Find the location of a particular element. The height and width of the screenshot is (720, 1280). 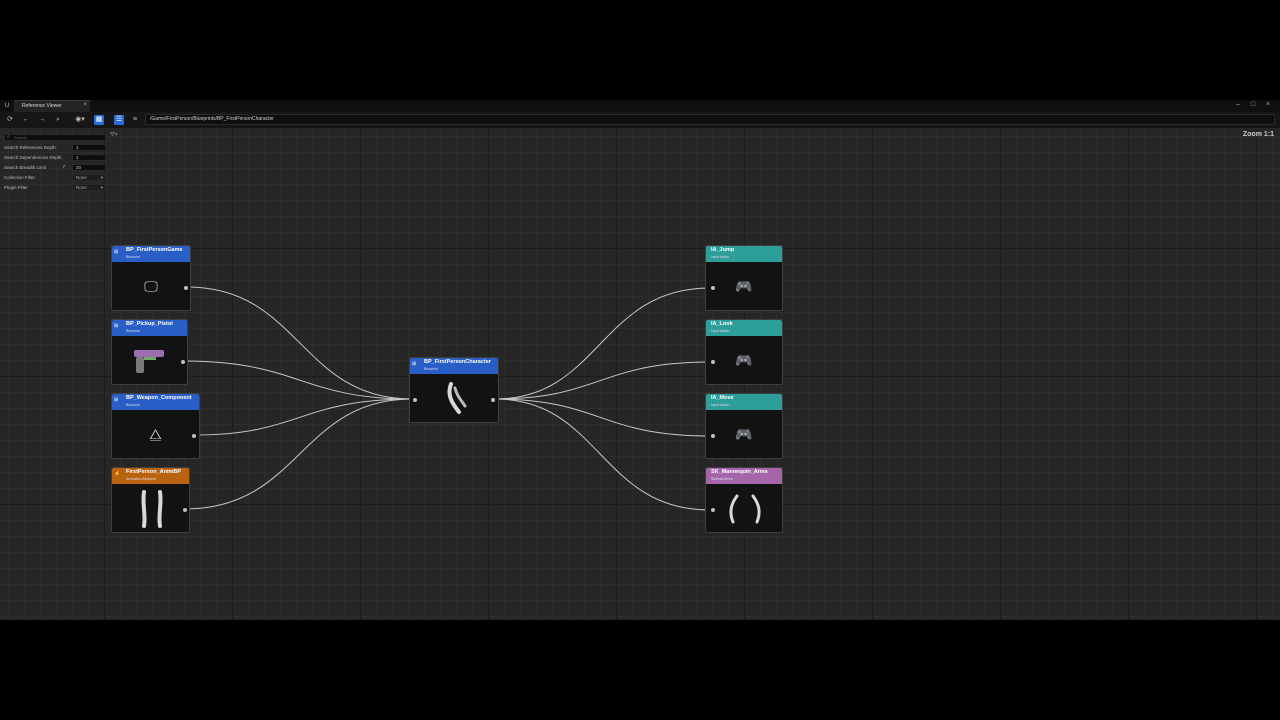

node-bp-firstpersongame: ⊞ BP_FirstPersonGame Blueprint 🖵 is located at coordinates (151, 278).